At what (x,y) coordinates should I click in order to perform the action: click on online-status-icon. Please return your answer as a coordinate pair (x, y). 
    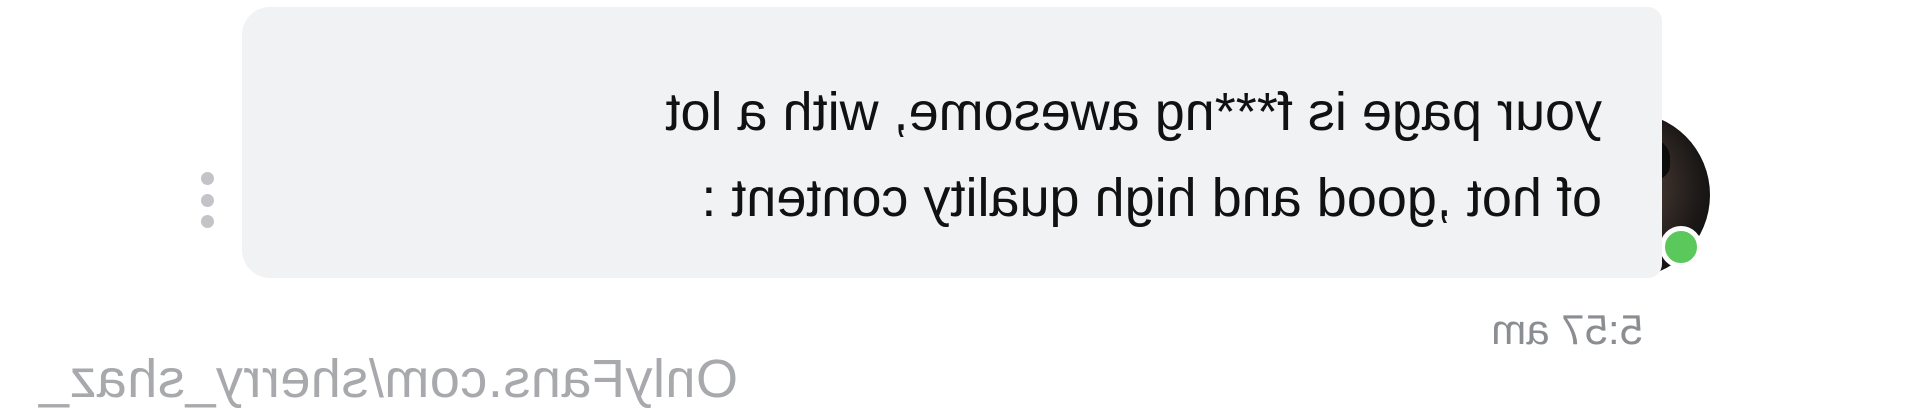
    Looking at the image, I should click on (1681, 247).